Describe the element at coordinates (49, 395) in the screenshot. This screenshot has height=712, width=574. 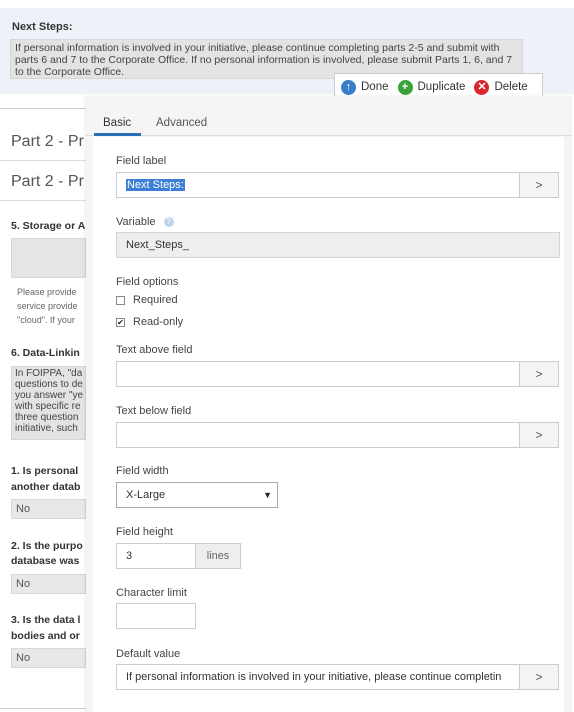
I see `question-6-text-line: you answer "ye` at that location.